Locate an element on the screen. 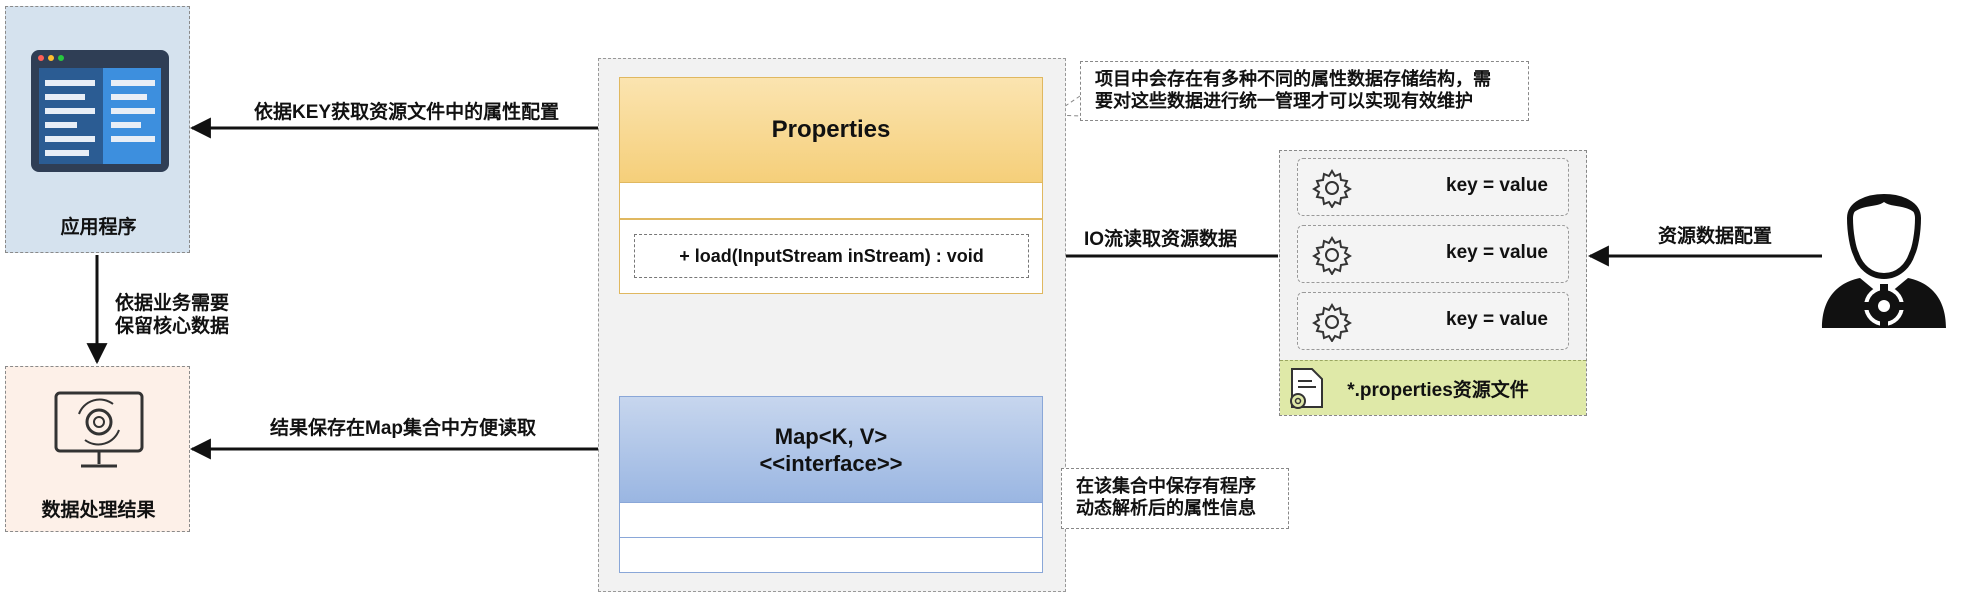 The width and height of the screenshot is (1966, 600). edge-label-app-properties: 依据KEY获取资源文件中的属性配置 is located at coordinates (407, 112).